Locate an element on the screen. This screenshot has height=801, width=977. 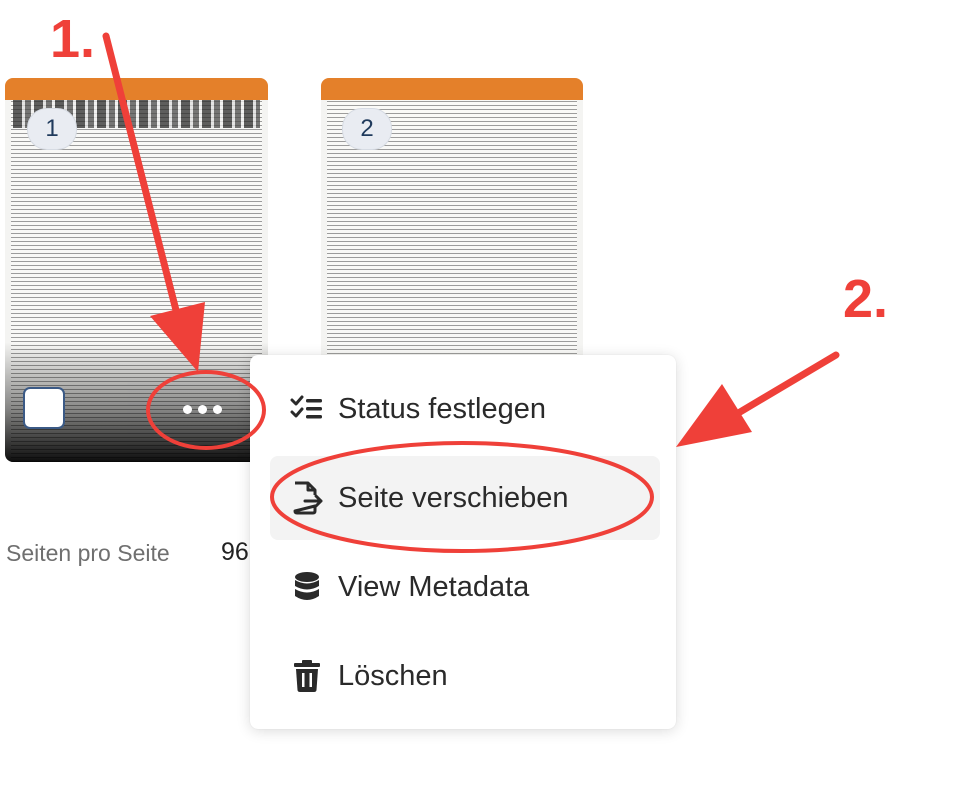
menu-item-label: Status festlegen is located at coordinates (442, 408).